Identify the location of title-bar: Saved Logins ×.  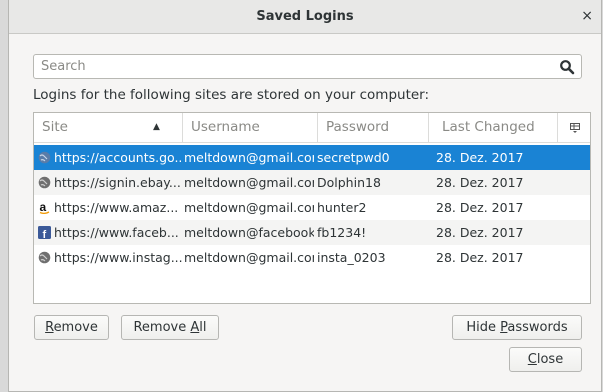
(305, 17).